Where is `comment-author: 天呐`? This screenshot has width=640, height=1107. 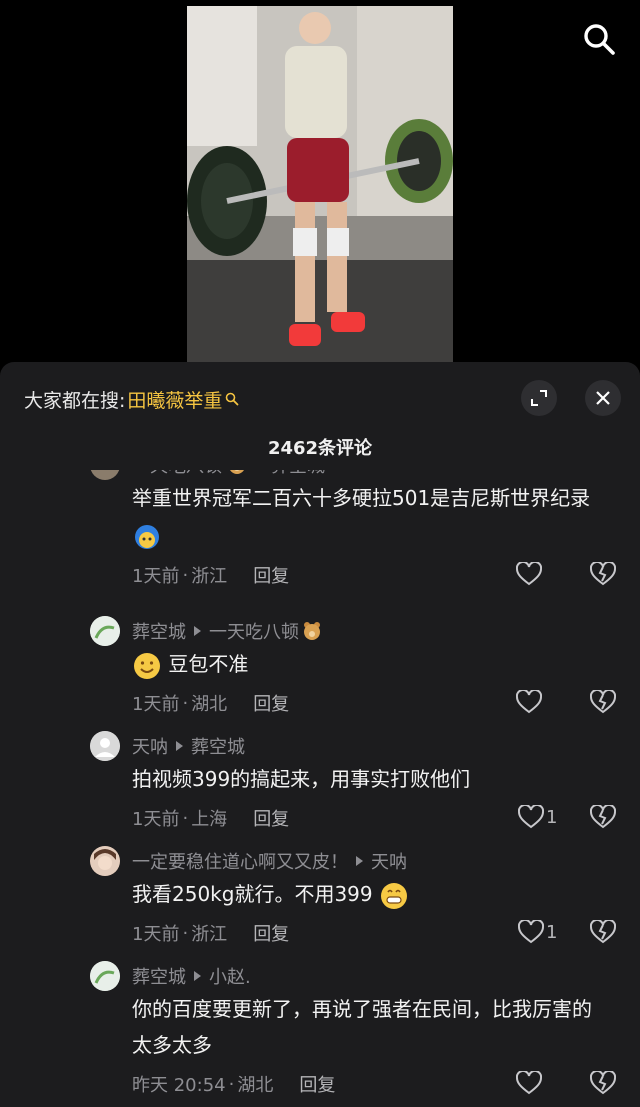
comment-author: 天呐 is located at coordinates (150, 746).